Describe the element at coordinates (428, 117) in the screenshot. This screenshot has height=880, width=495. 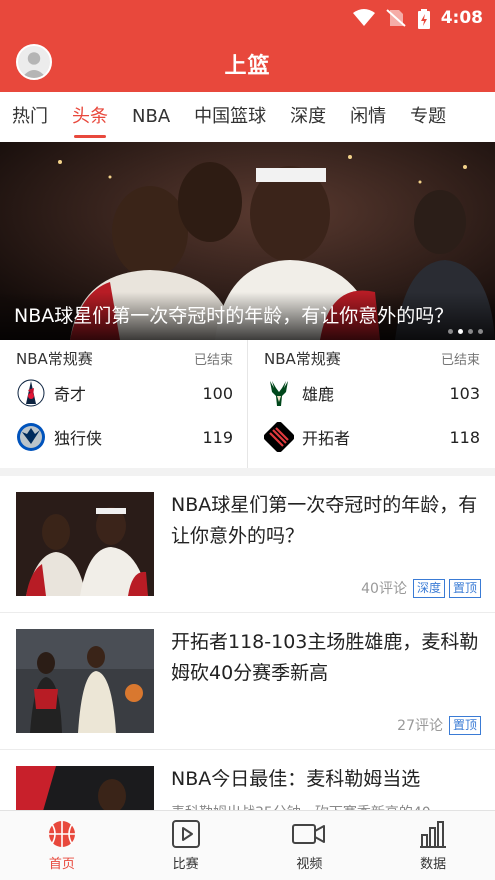
I see `tab-topics: 专题` at that location.